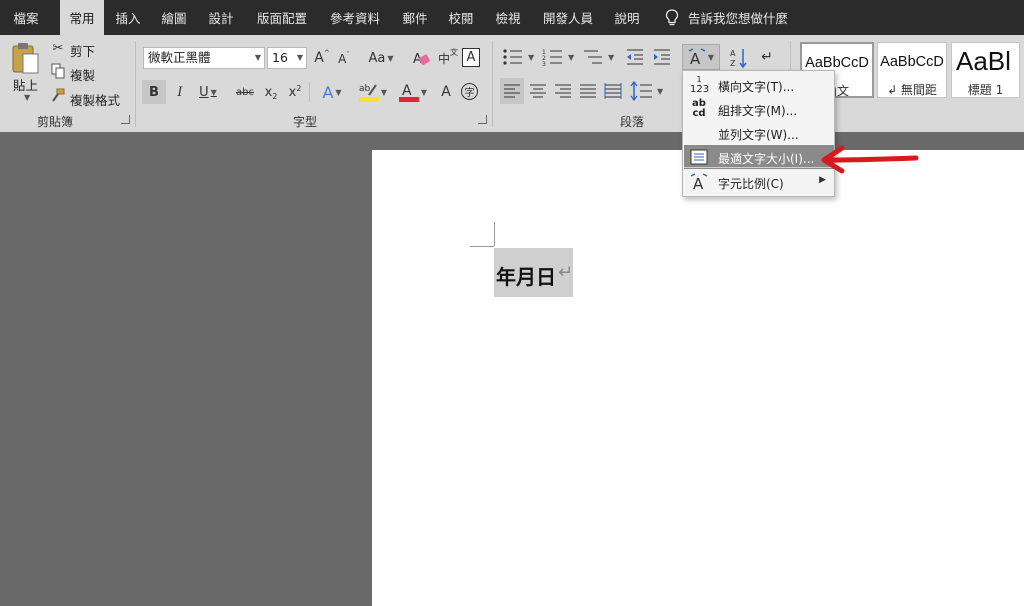  Describe the element at coordinates (95, 99) in the screenshot. I see `format-painter-button: 複製格式` at that location.